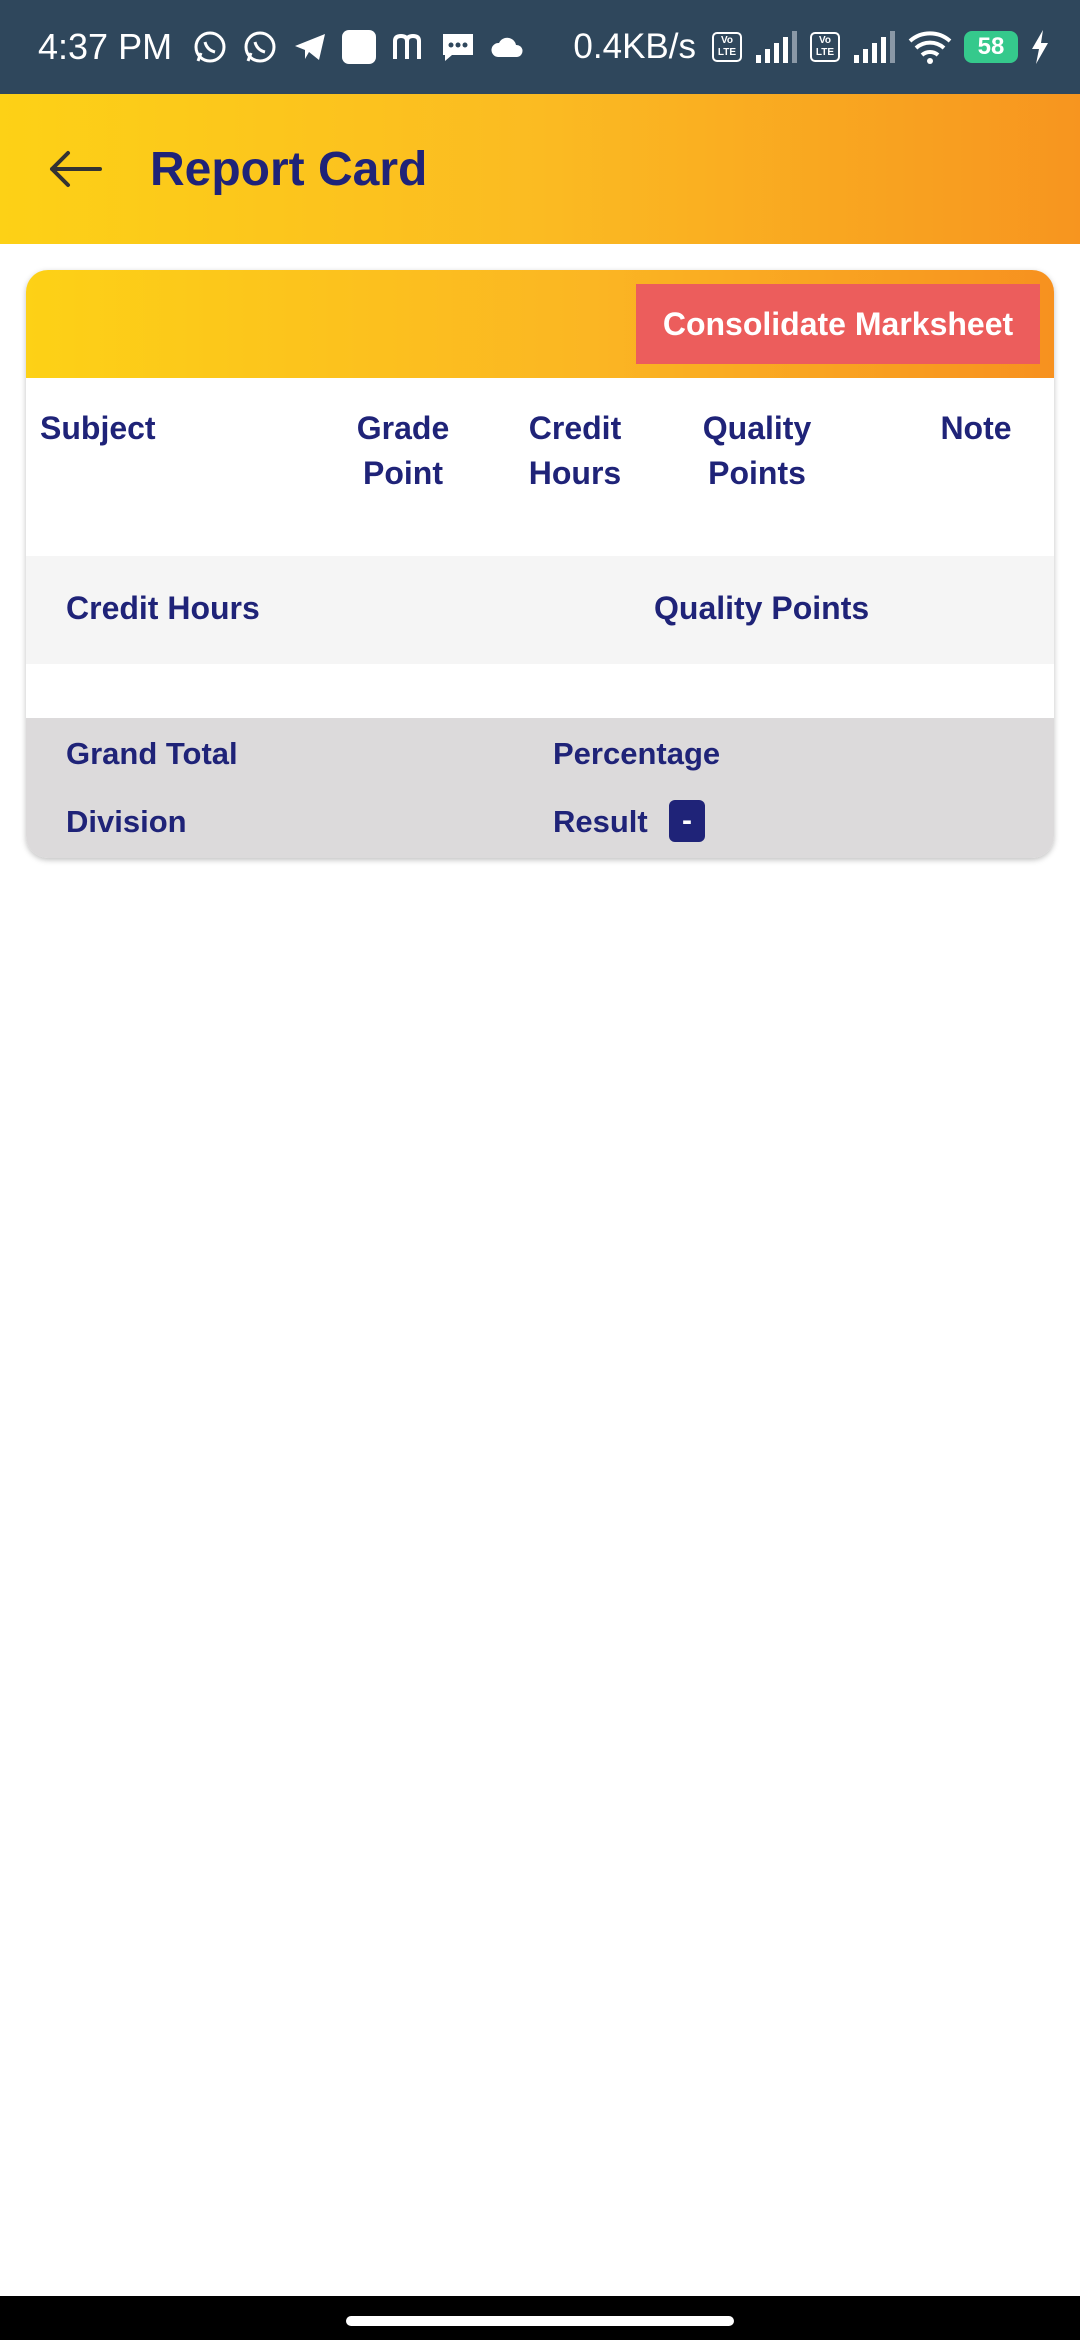  Describe the element at coordinates (991, 47) in the screenshot. I see `battery-icon: 58` at that location.